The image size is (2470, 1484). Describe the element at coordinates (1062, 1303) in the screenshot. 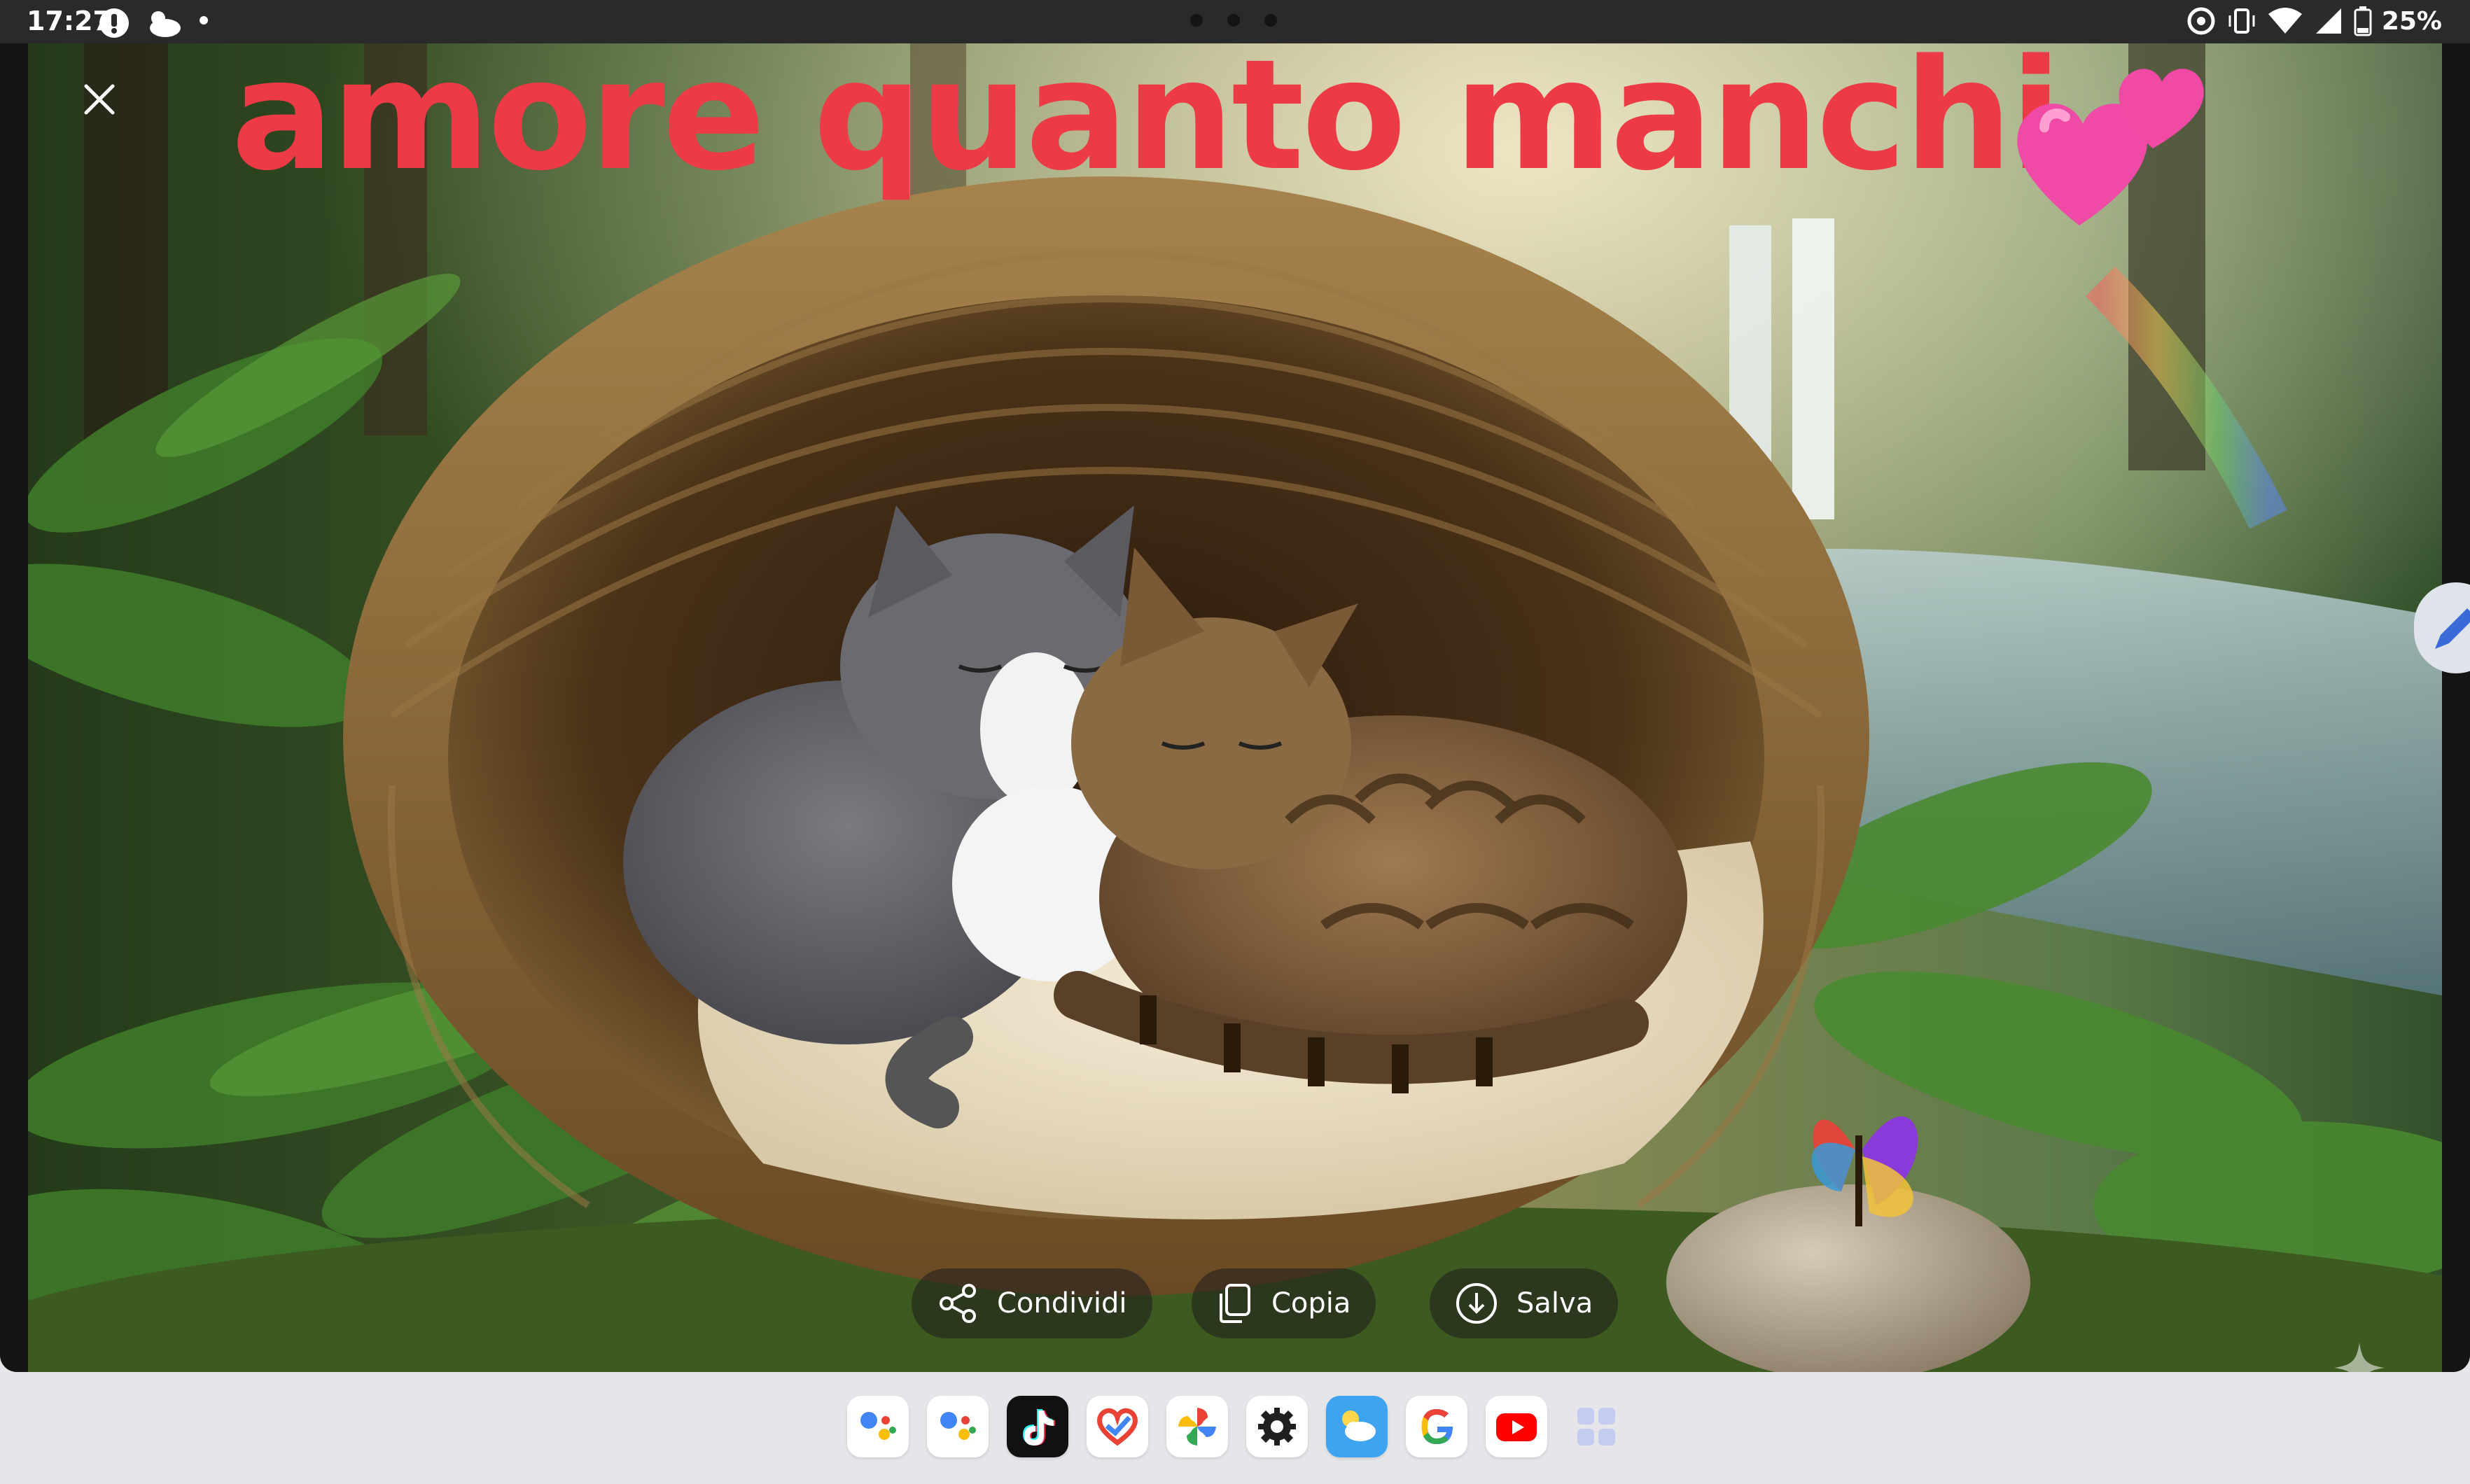

I see `share-label: Condividi` at that location.